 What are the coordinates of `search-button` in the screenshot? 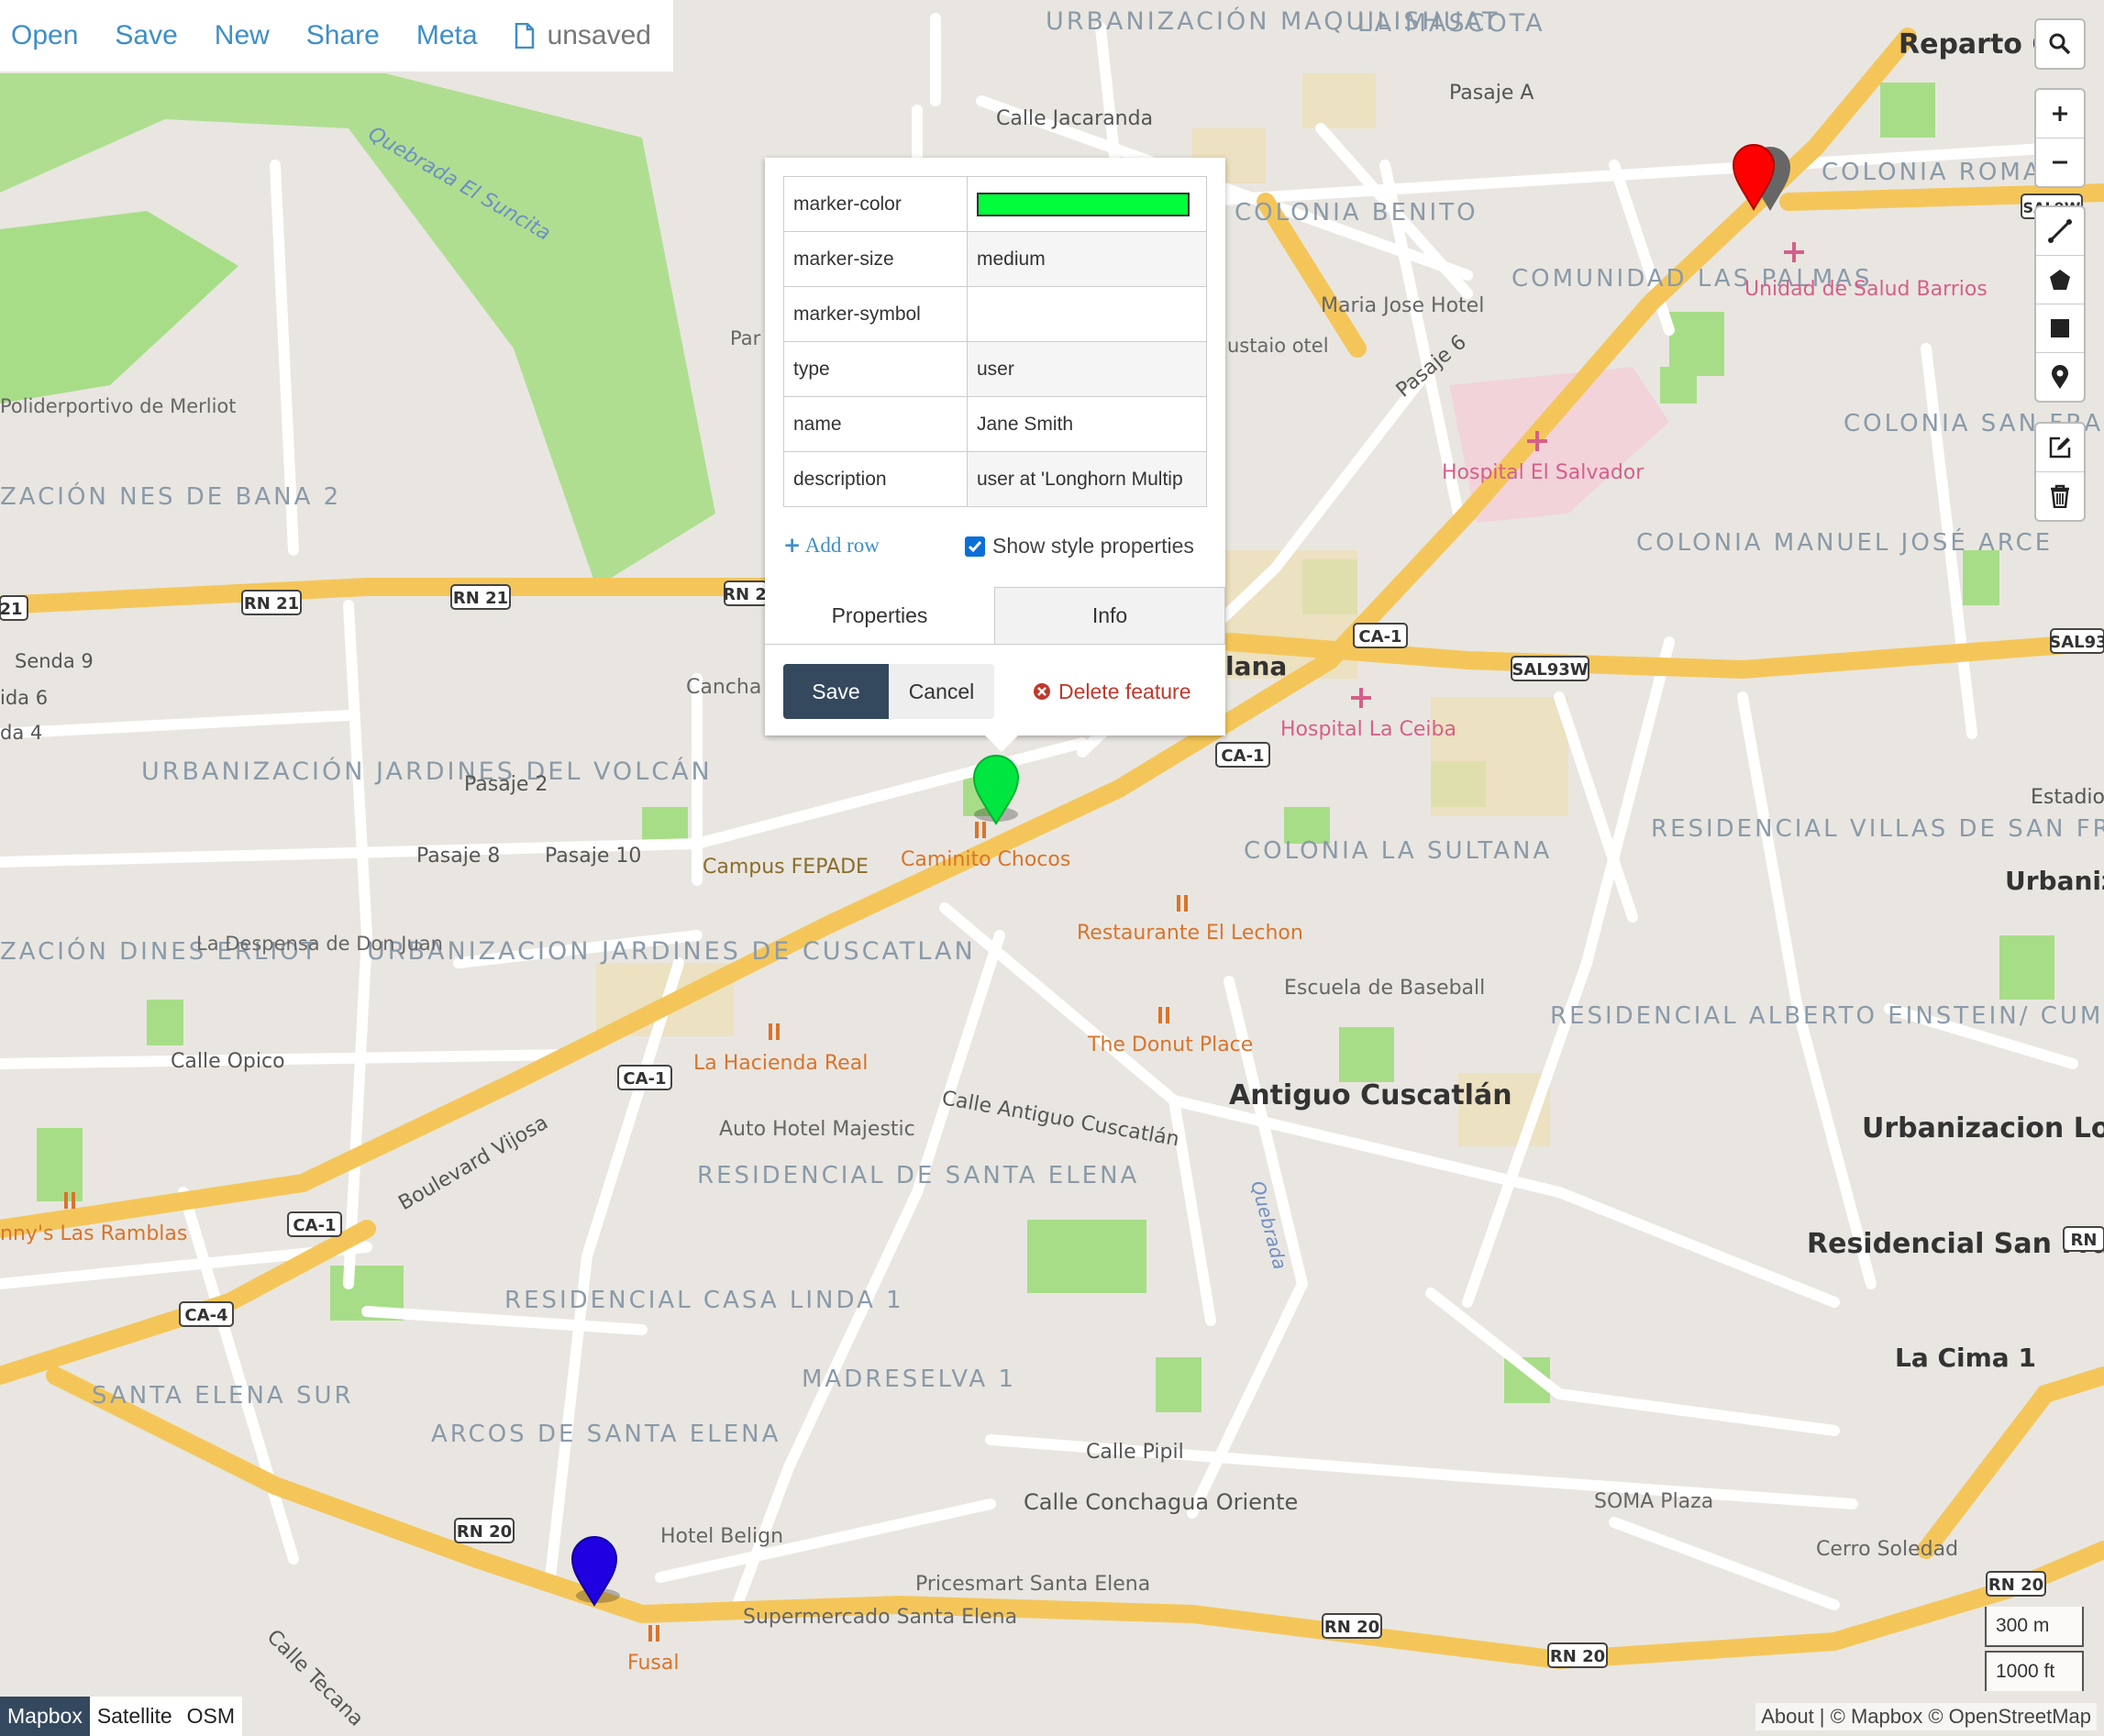 It's located at (2060, 44).